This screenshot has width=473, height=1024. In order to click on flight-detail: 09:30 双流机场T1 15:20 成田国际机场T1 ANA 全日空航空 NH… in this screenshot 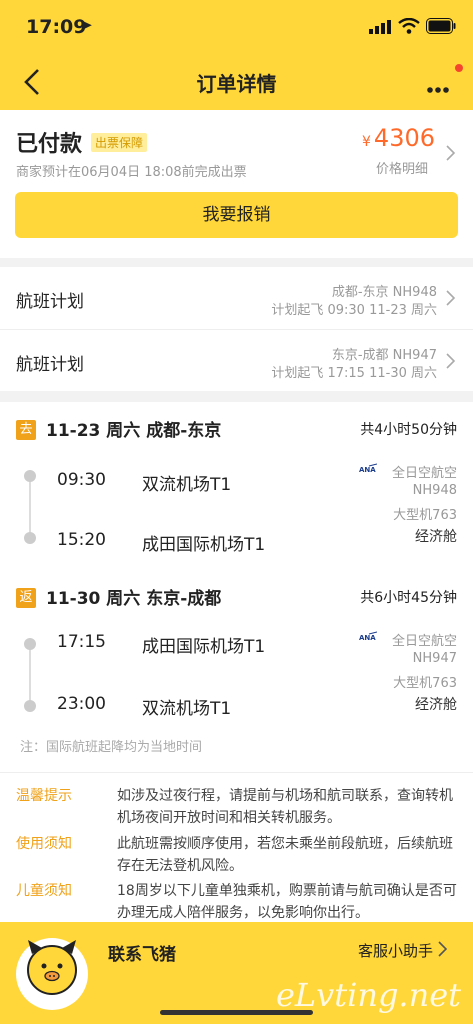, I will do `click(236, 507)`.